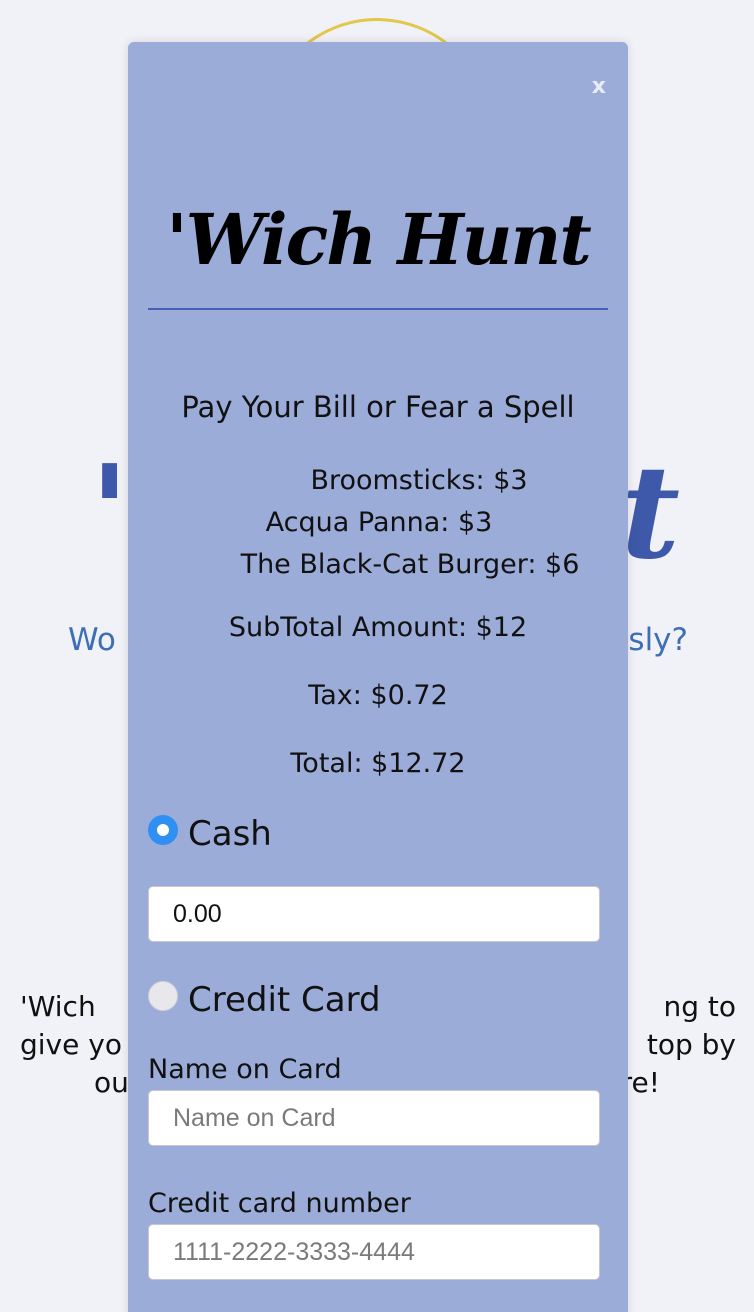 This screenshot has height=1312, width=754. What do you see at coordinates (378, 763) in the screenshot?
I see `total-amount: Total: $12.72` at bounding box center [378, 763].